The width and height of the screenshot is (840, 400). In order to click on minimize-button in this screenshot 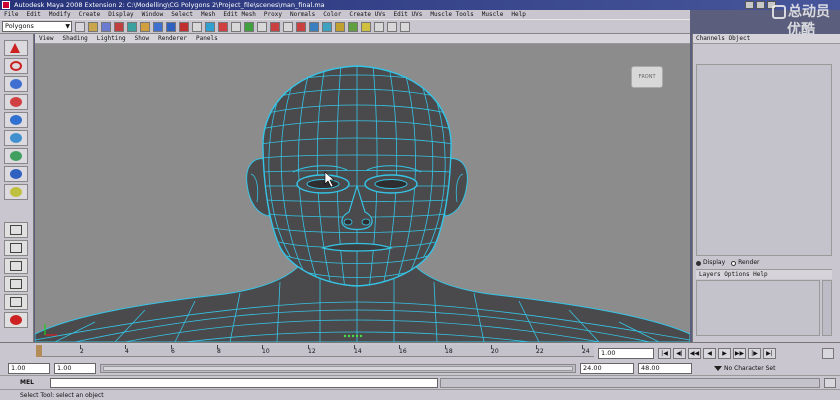, I will do `click(749, 5)`.